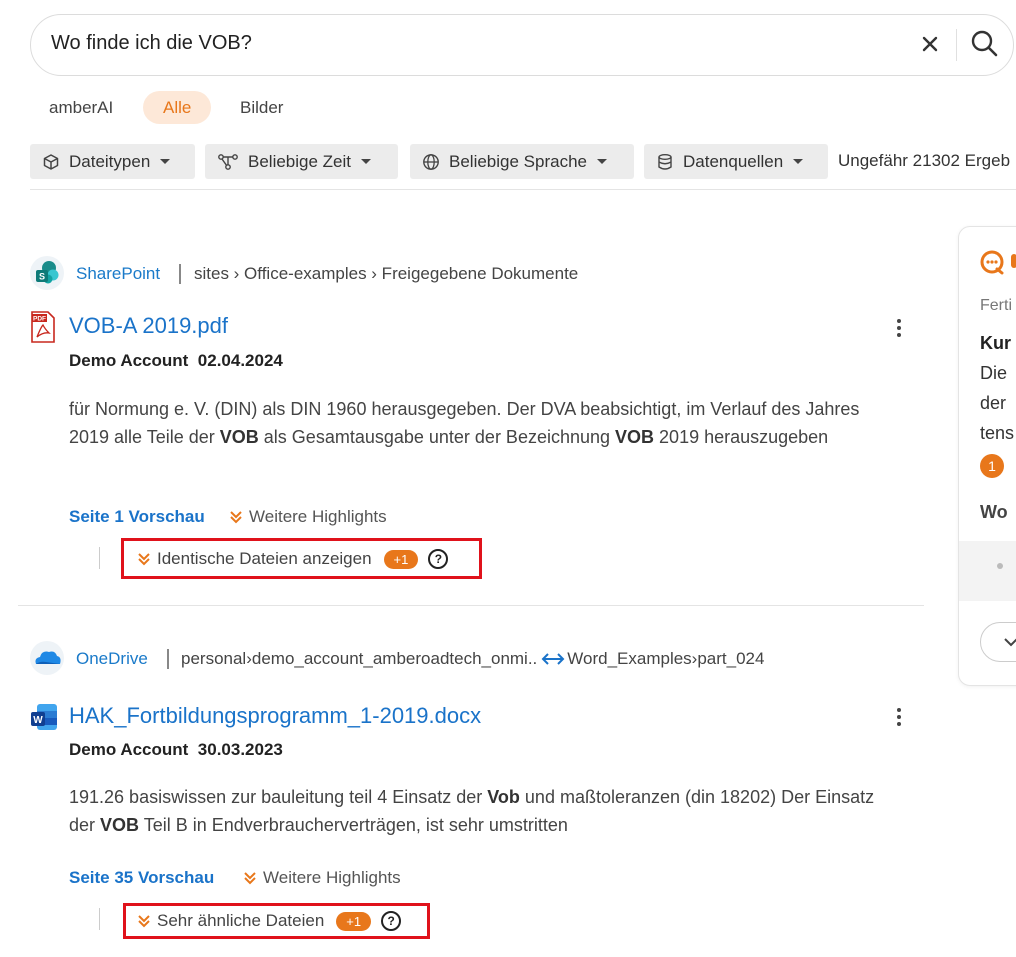  I want to click on source-name: SharePoint, so click(118, 274).